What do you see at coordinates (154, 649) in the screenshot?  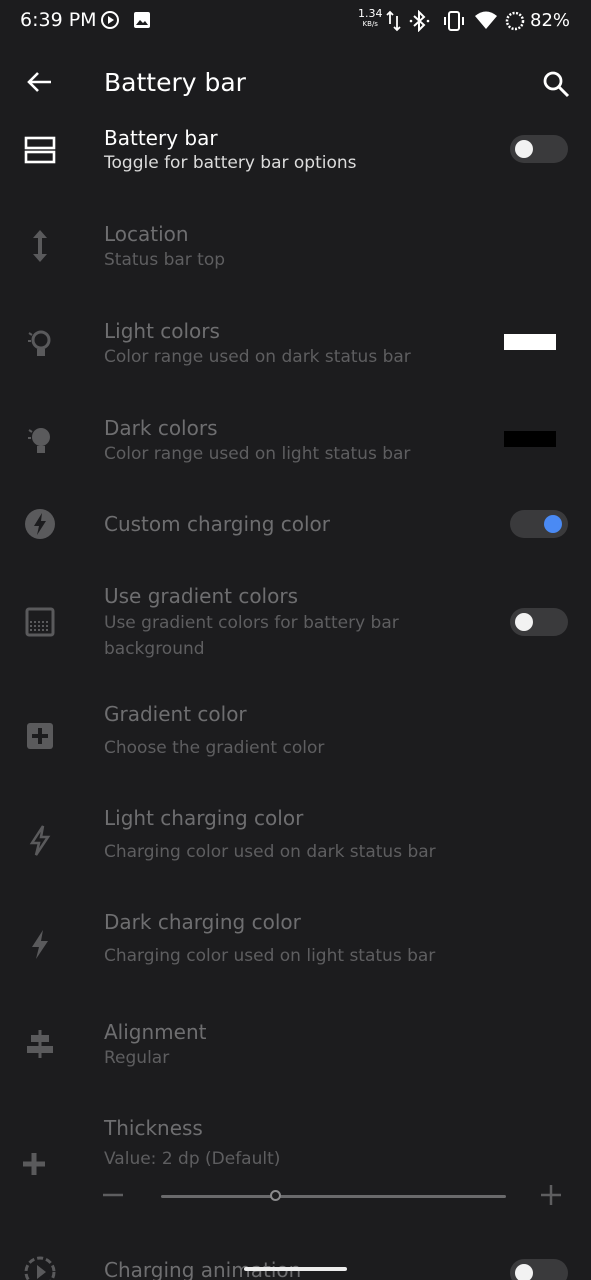 I see `setting-subtitle-line2: background` at bounding box center [154, 649].